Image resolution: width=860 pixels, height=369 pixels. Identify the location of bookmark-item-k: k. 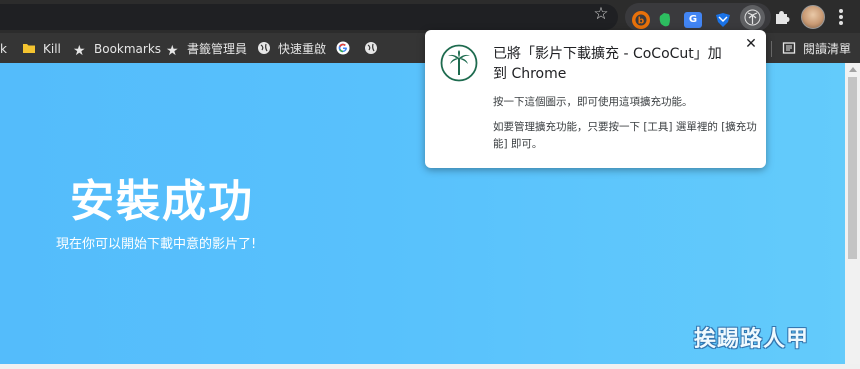
(3, 49).